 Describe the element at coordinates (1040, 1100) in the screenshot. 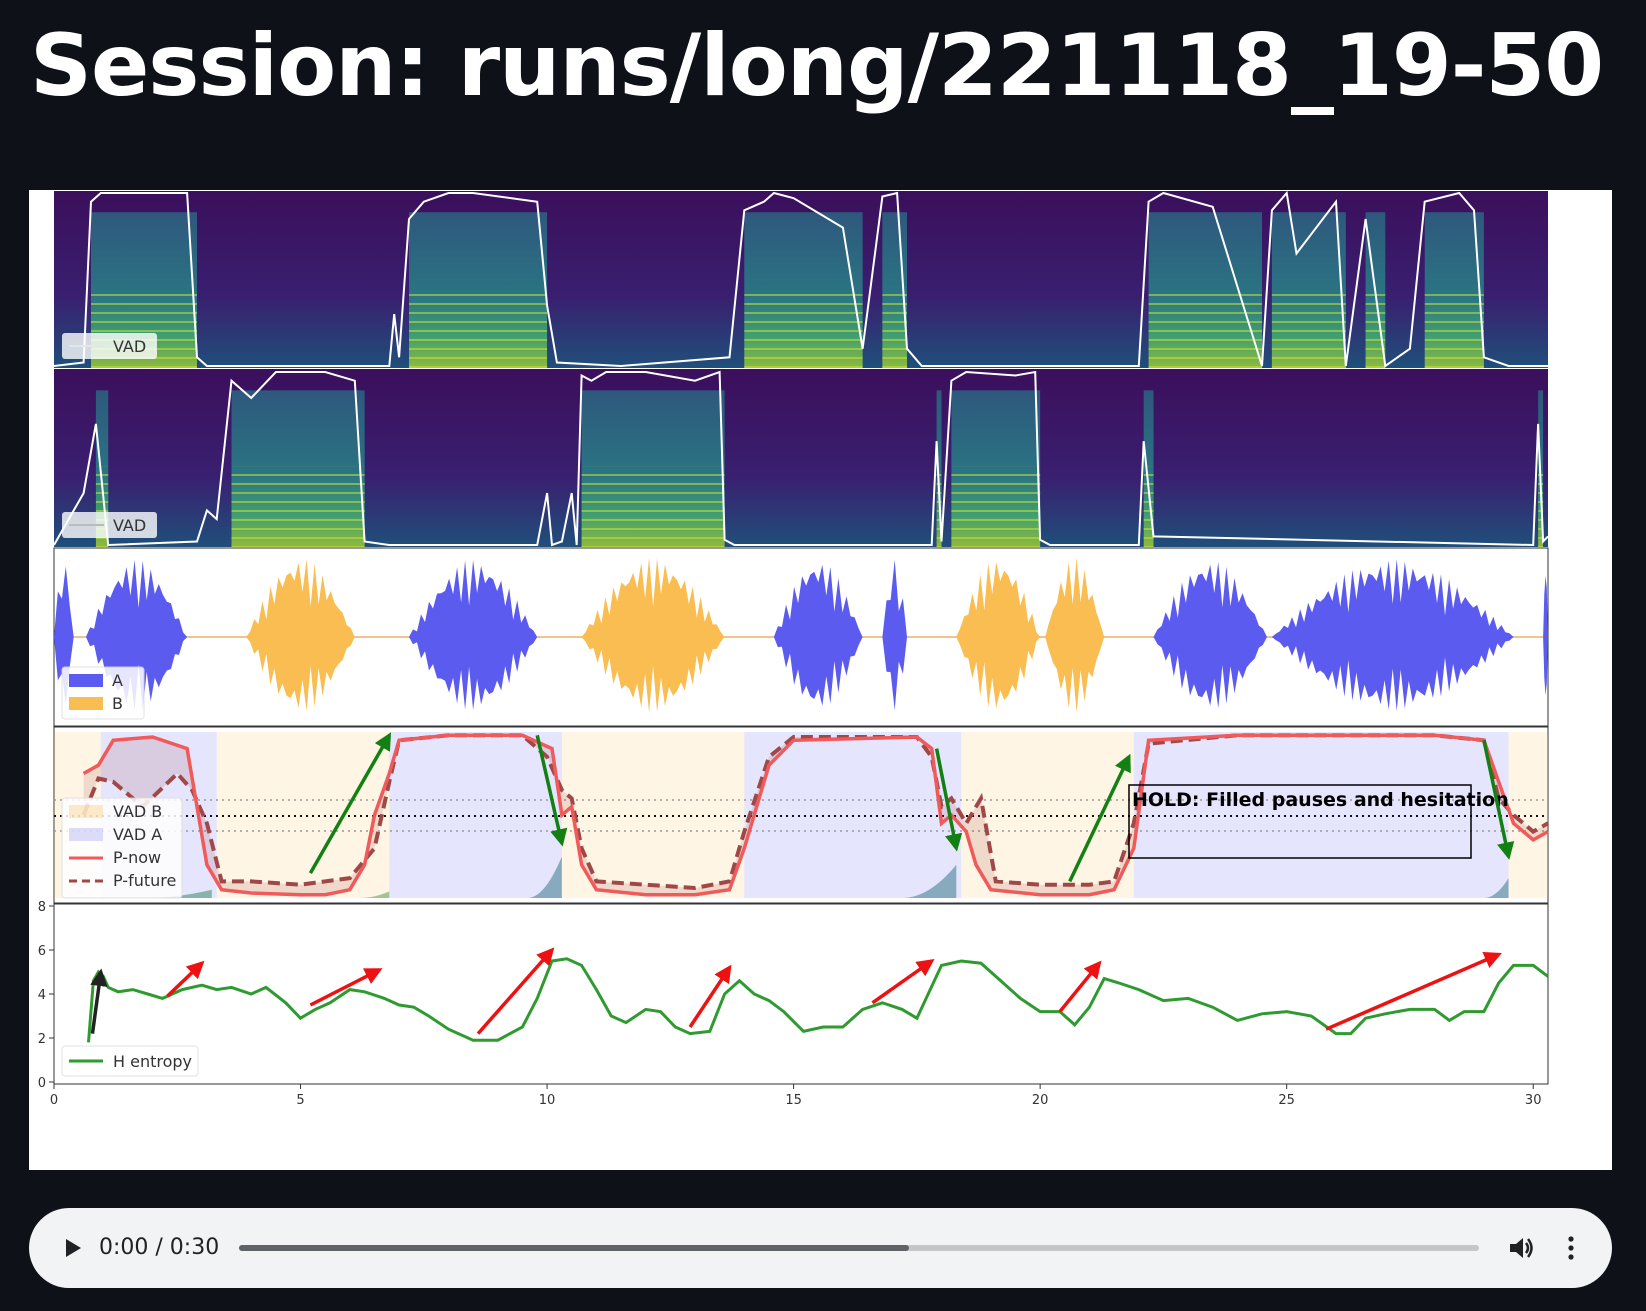

I see `x-tick-label: 20` at that location.